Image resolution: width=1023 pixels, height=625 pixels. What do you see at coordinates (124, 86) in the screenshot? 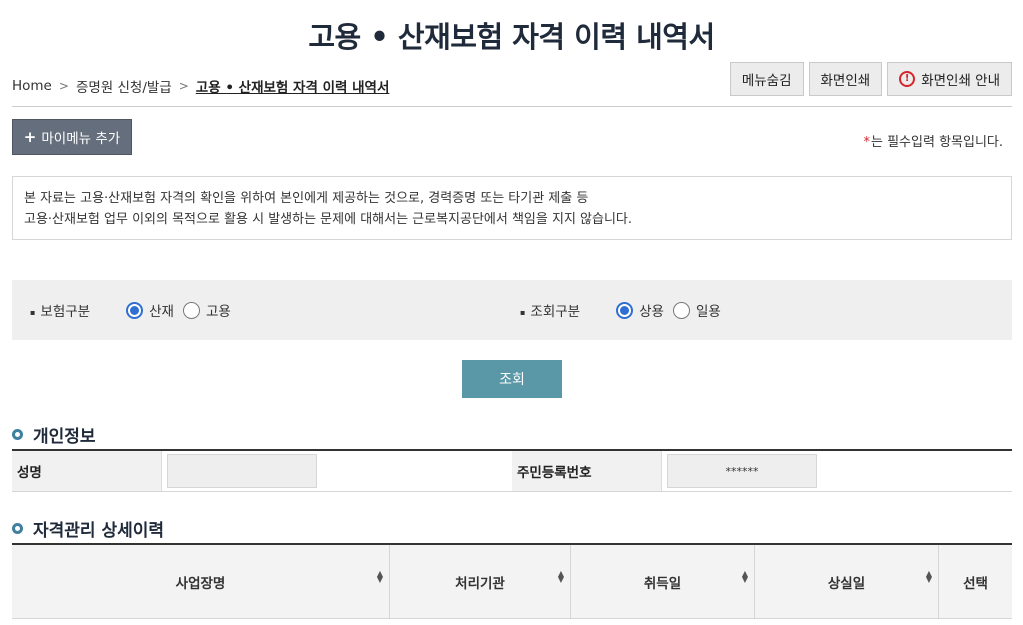
I see `breadcrumb-level1: 증명원 신청/발급` at bounding box center [124, 86].